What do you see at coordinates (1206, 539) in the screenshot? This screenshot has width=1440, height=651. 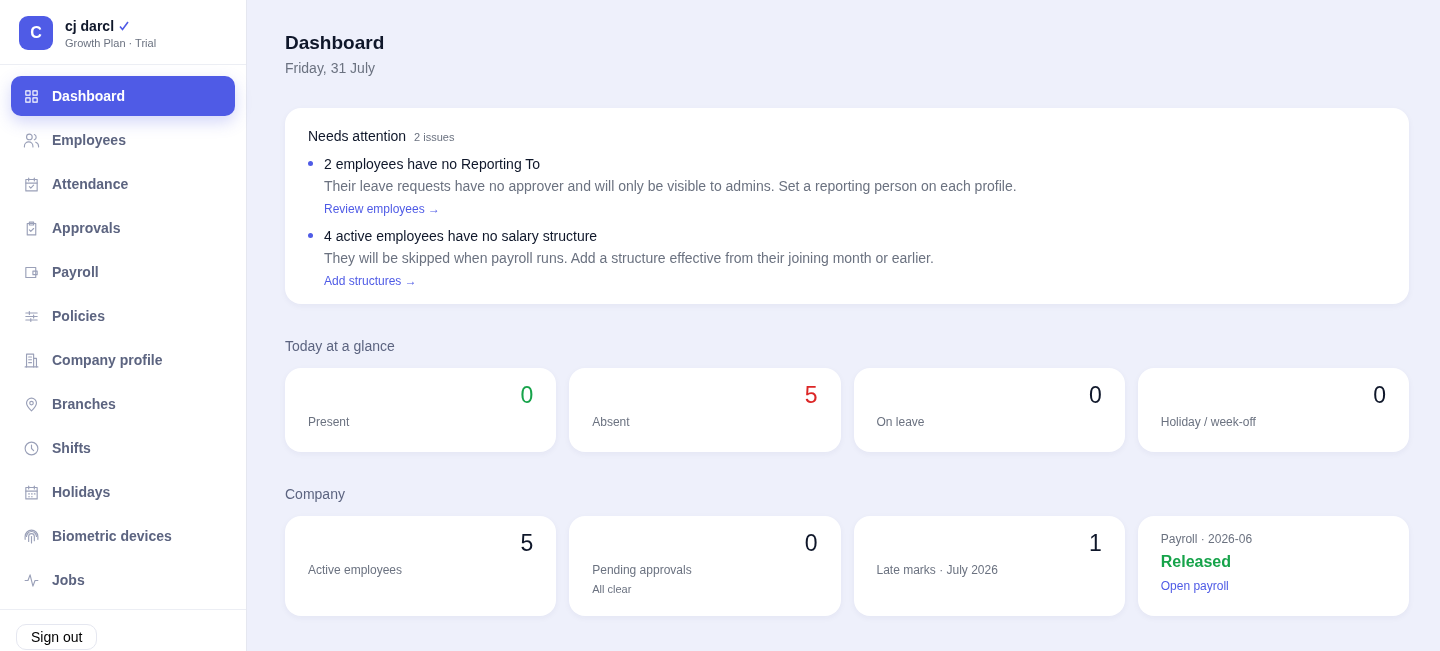 I see `stat-caption: Payroll · 2026-06` at bounding box center [1206, 539].